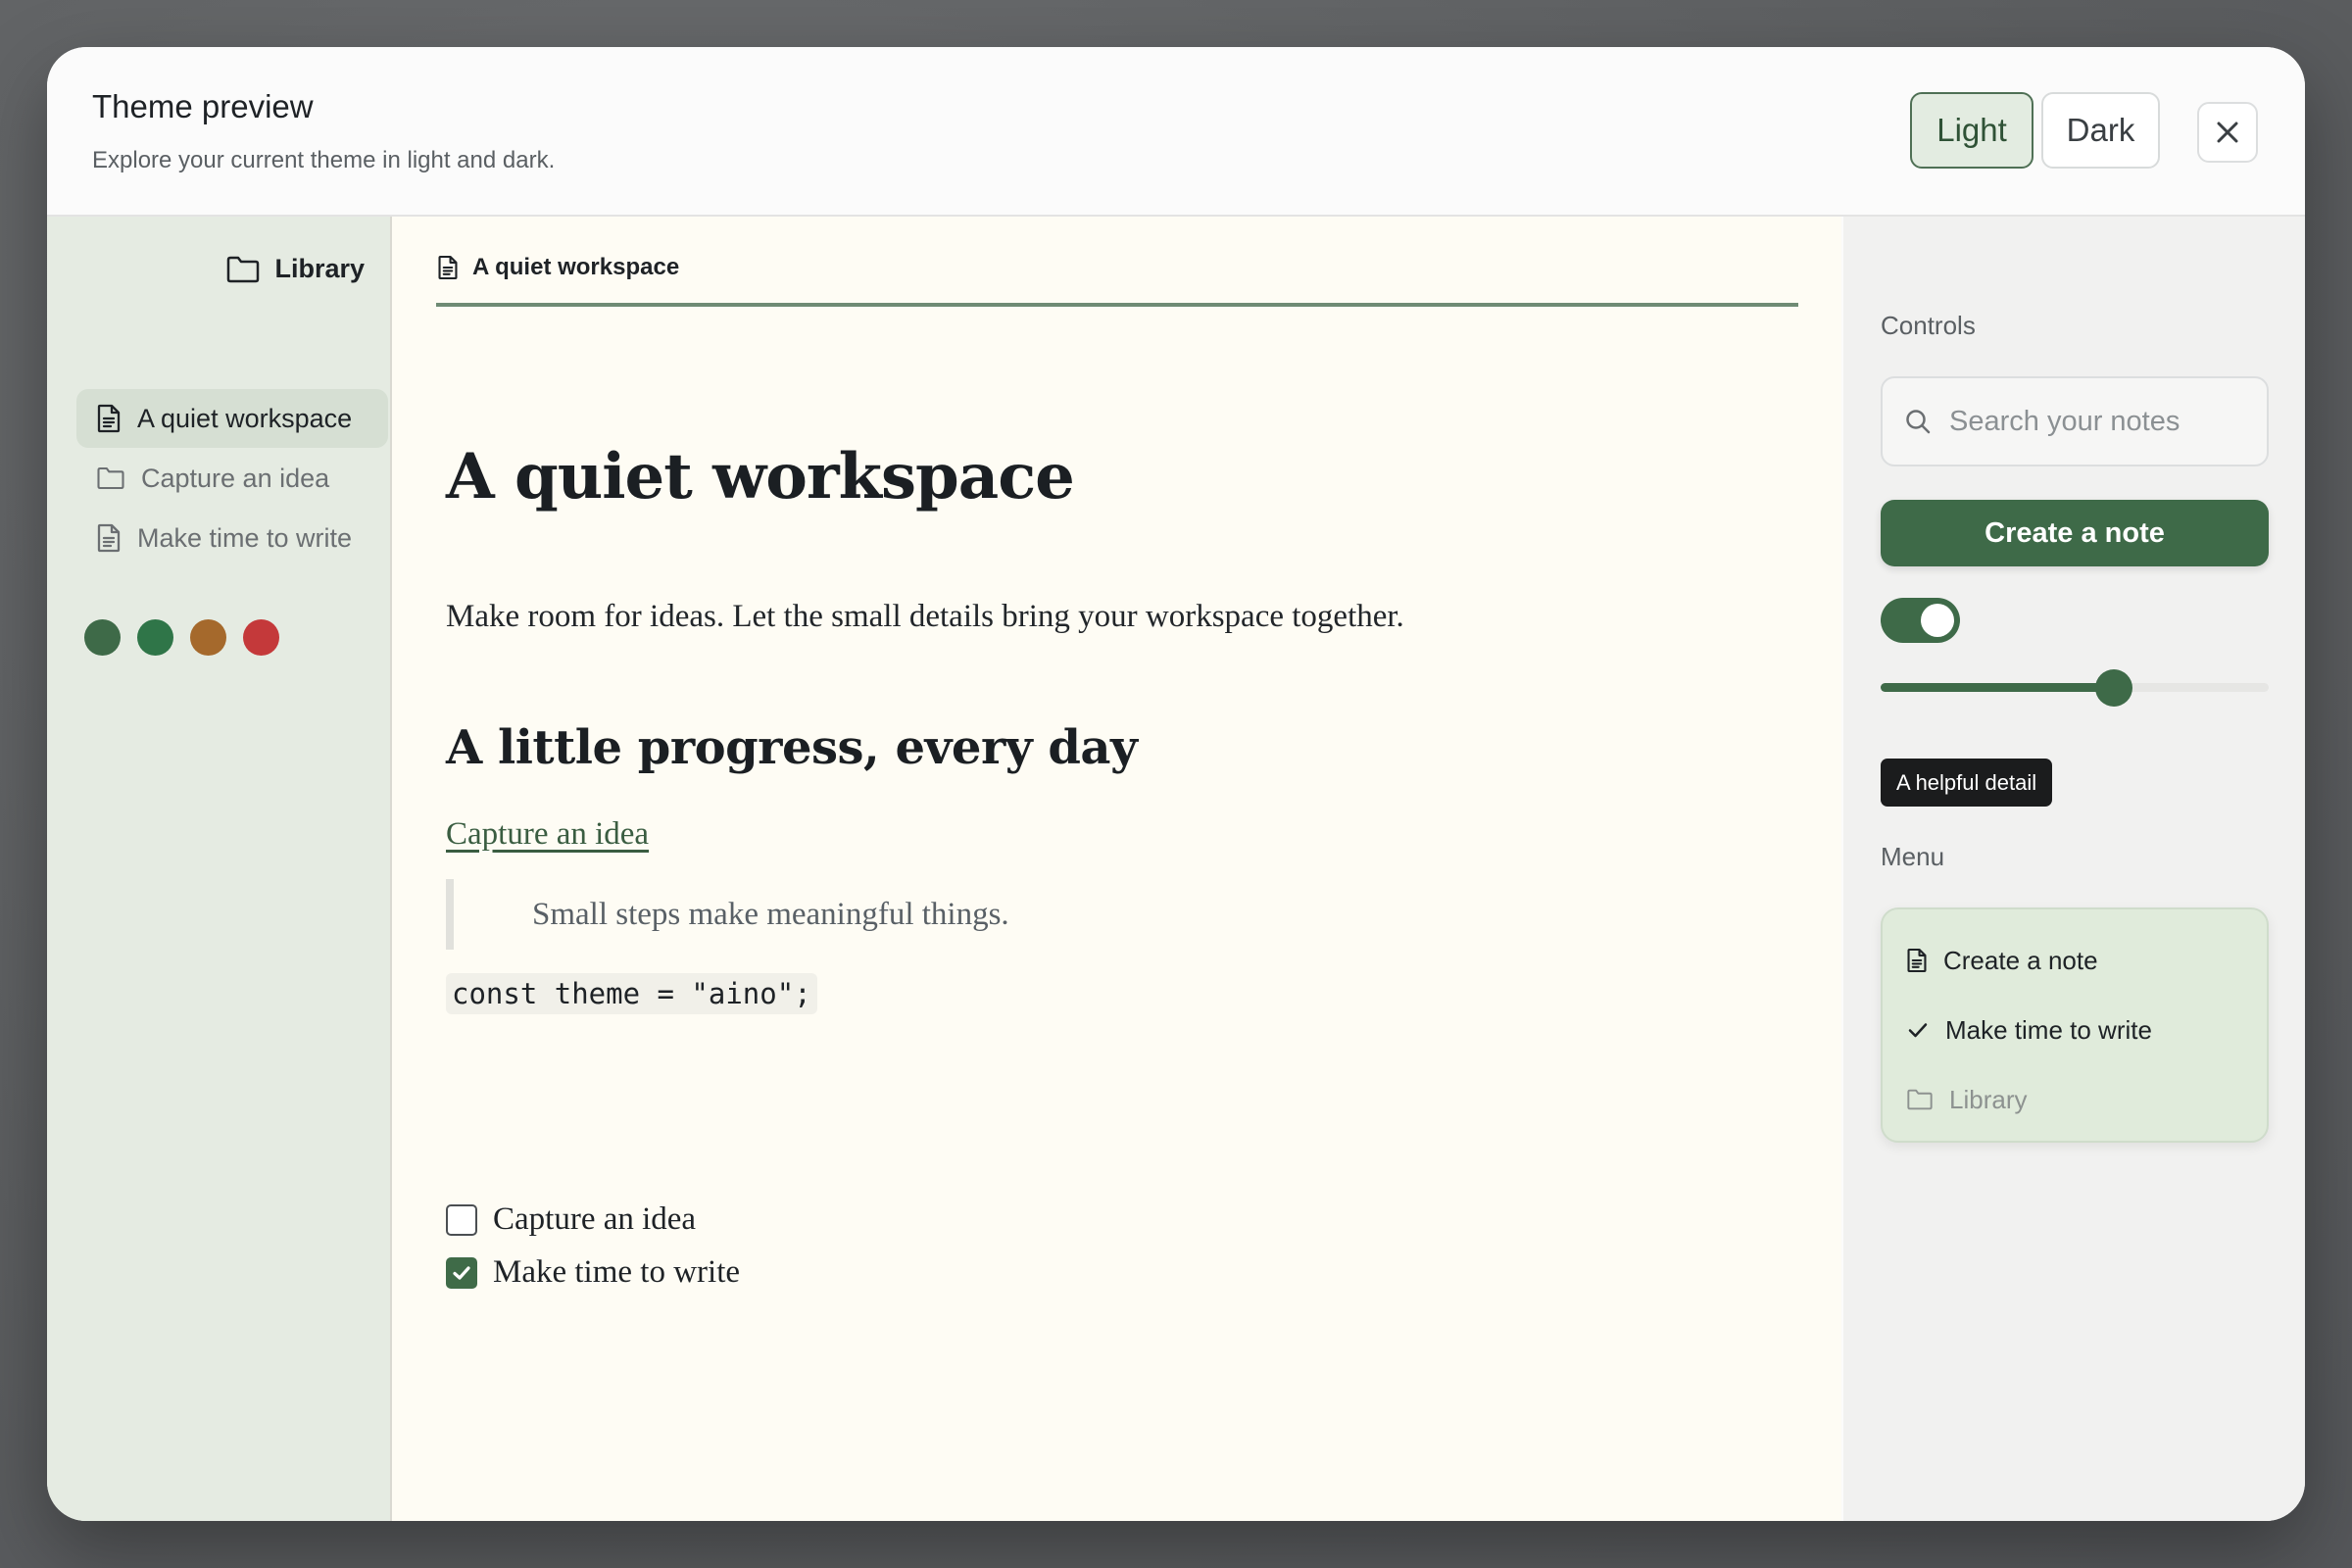  What do you see at coordinates (203, 106) in the screenshot?
I see `dialog-title: Theme preview` at bounding box center [203, 106].